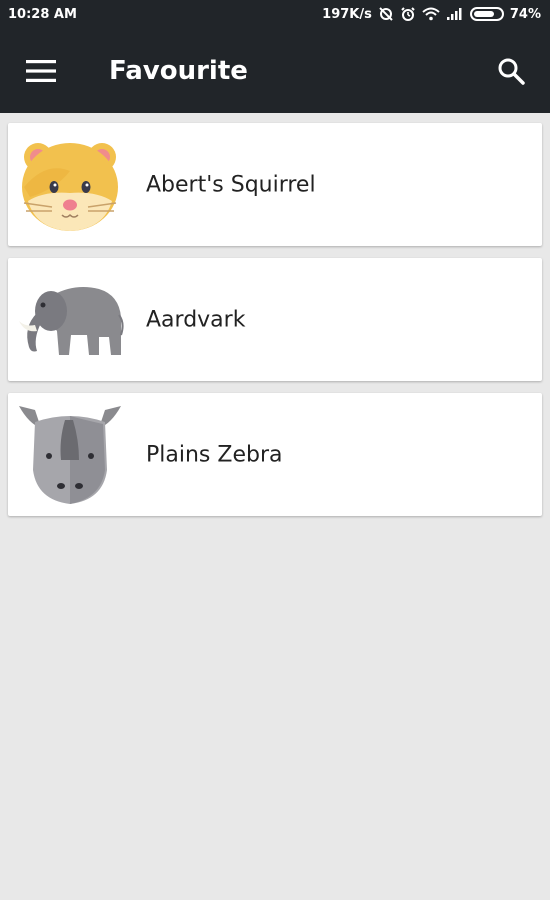 The image size is (550, 900). I want to click on status-icons: 197K/s 74%, so click(431, 14).